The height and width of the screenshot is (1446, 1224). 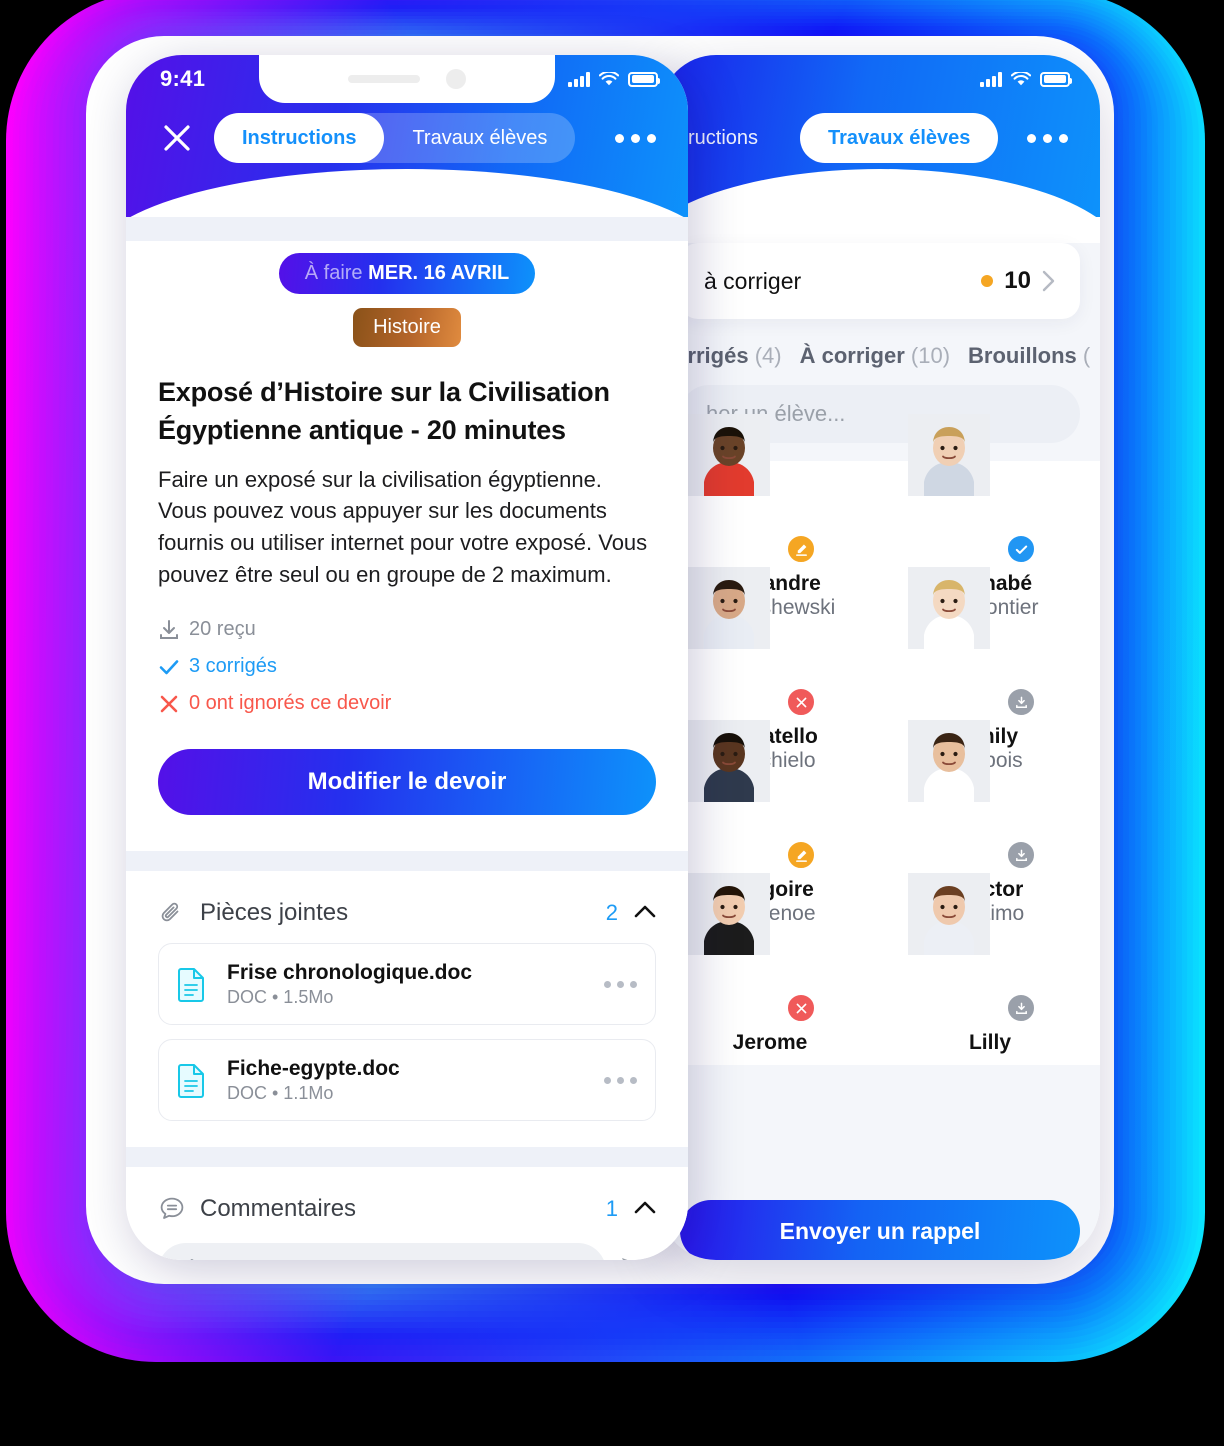 What do you see at coordinates (880, 281) in the screenshot?
I see `summary-card: à corriger 10` at bounding box center [880, 281].